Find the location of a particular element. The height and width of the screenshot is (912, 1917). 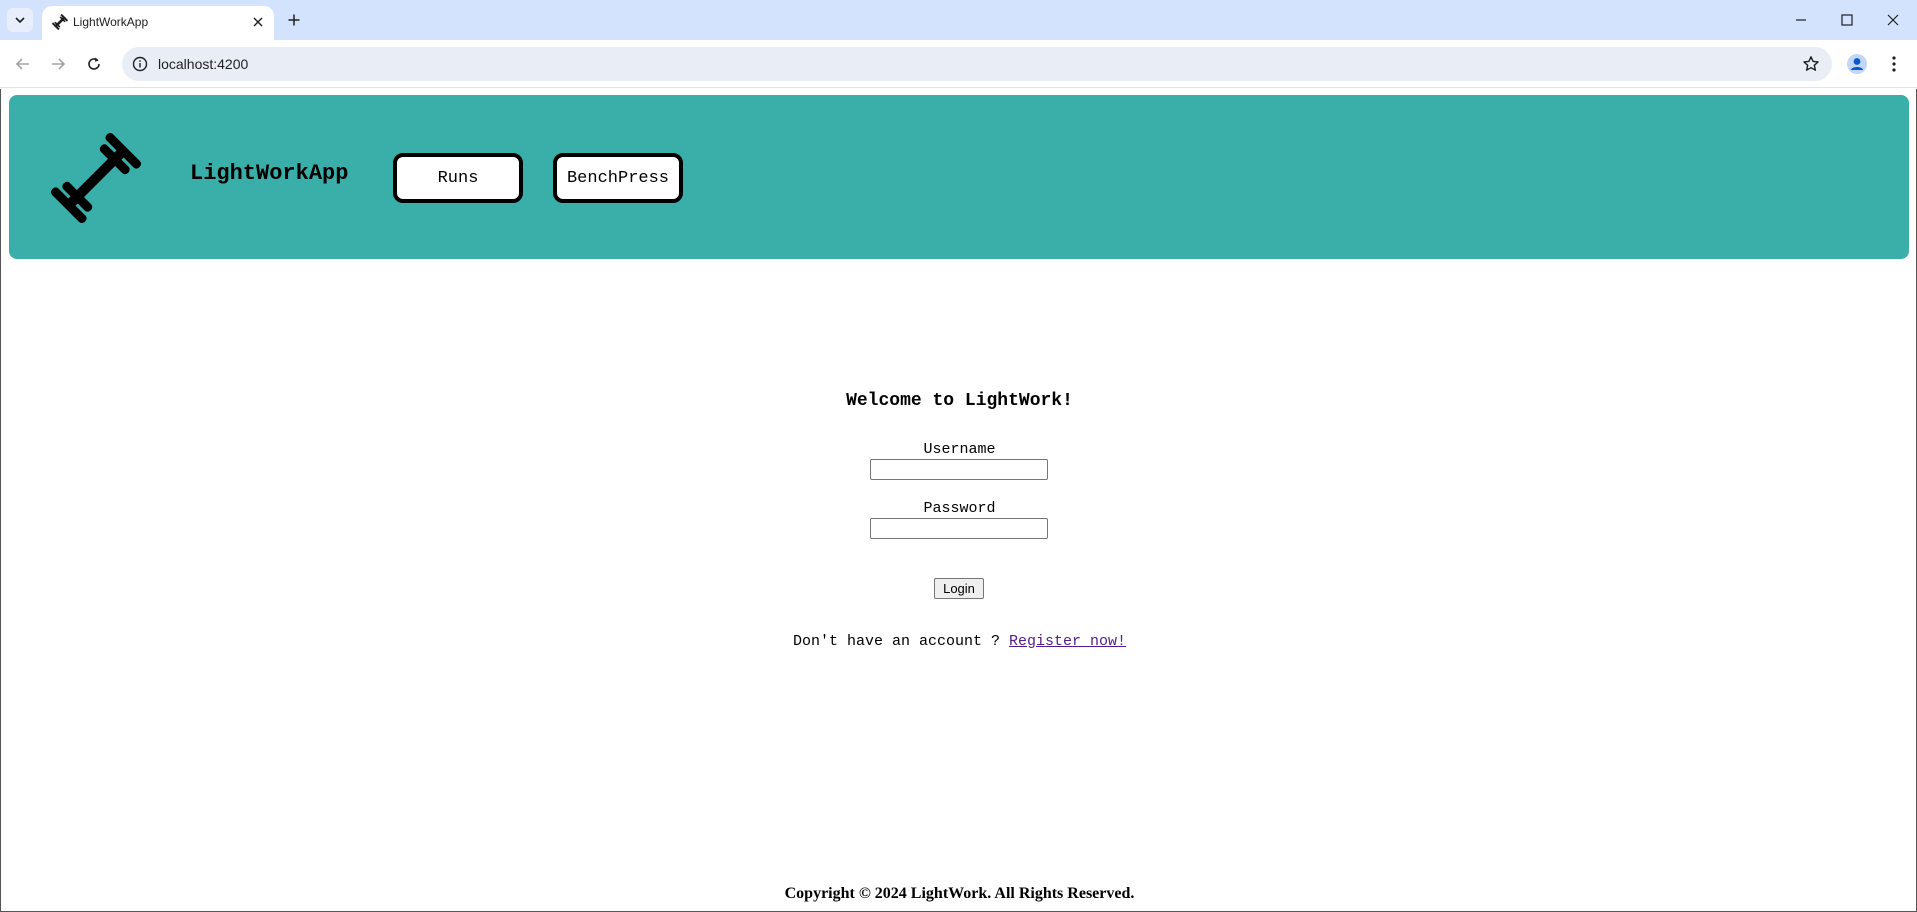

browser-tab-bar: LightWorkApp is located at coordinates (958, 20).